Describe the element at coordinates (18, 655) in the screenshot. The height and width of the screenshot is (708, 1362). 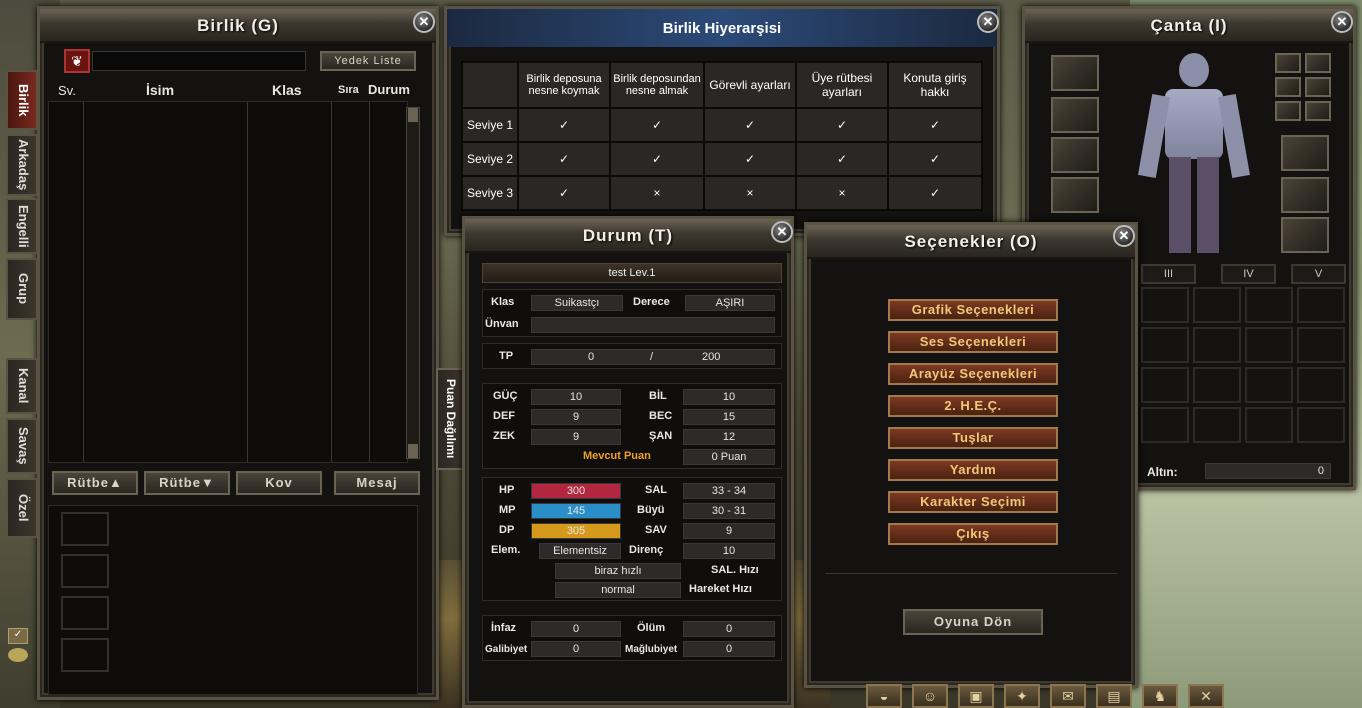
I see `coin-icon` at that location.